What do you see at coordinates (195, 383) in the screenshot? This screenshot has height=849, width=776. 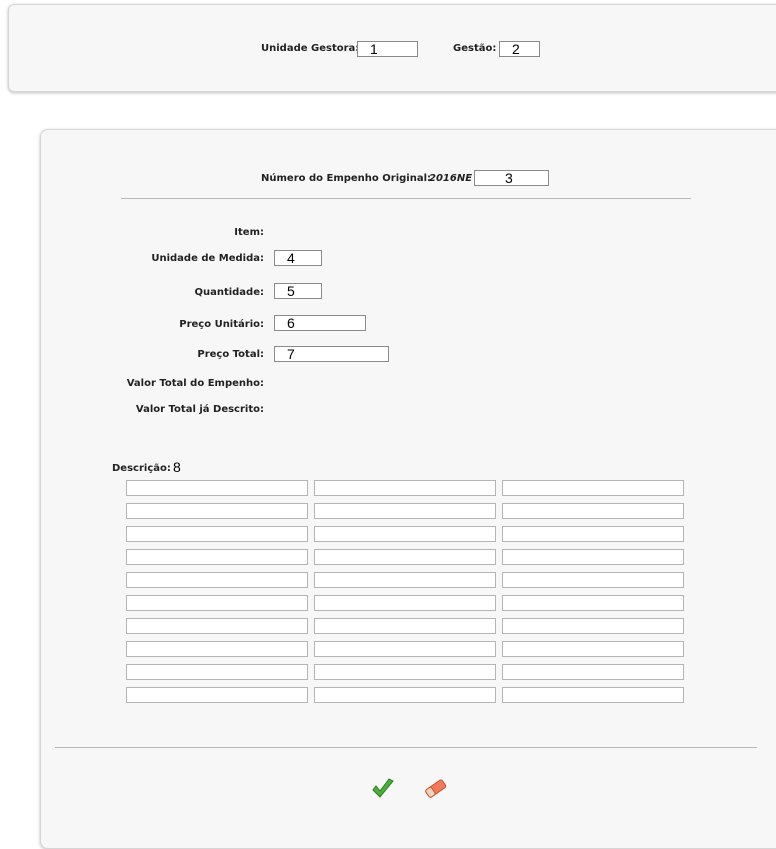 I see `valor-total-empenho-label: Valor Total do Empenho:` at bounding box center [195, 383].